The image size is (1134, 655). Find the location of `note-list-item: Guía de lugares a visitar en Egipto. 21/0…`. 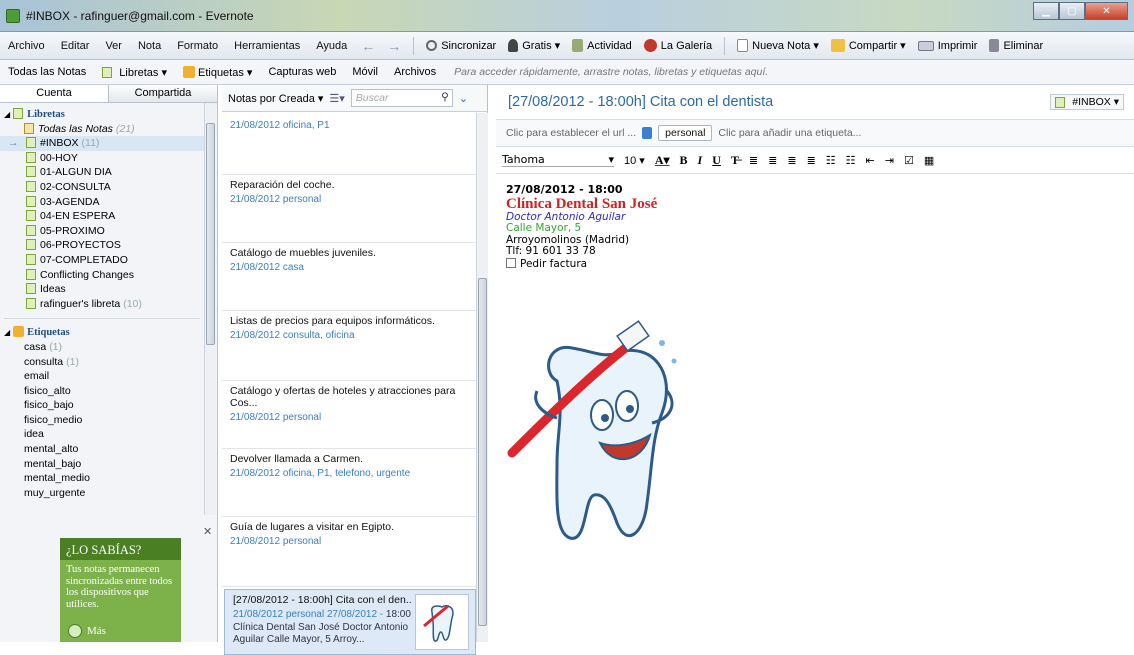

note-list-item: Guía de lugares a visitar en Egipto. 21/0… is located at coordinates (349, 552).